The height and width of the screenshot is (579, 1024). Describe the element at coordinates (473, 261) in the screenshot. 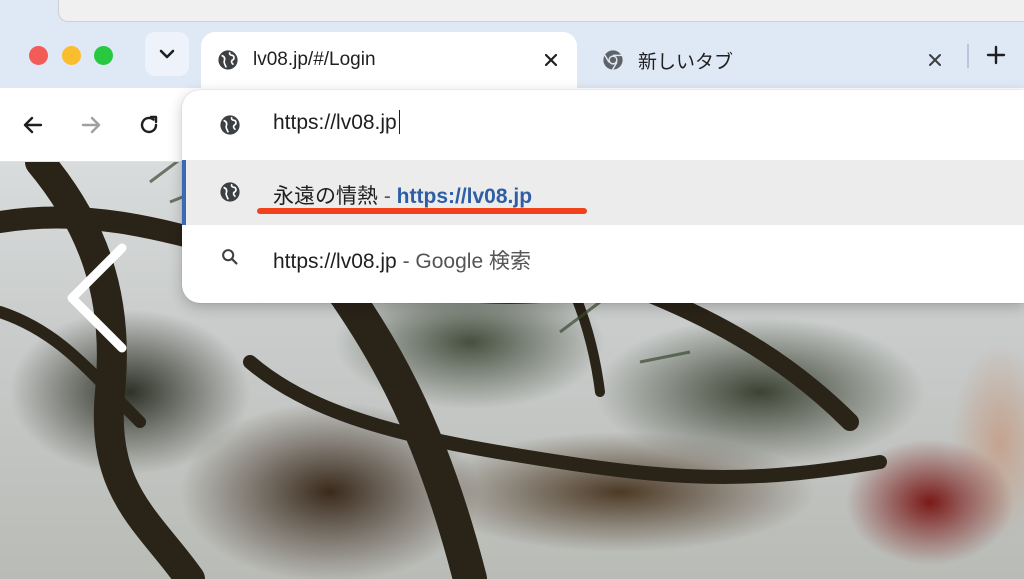

I see `suggestion-provider: Google 検索` at that location.